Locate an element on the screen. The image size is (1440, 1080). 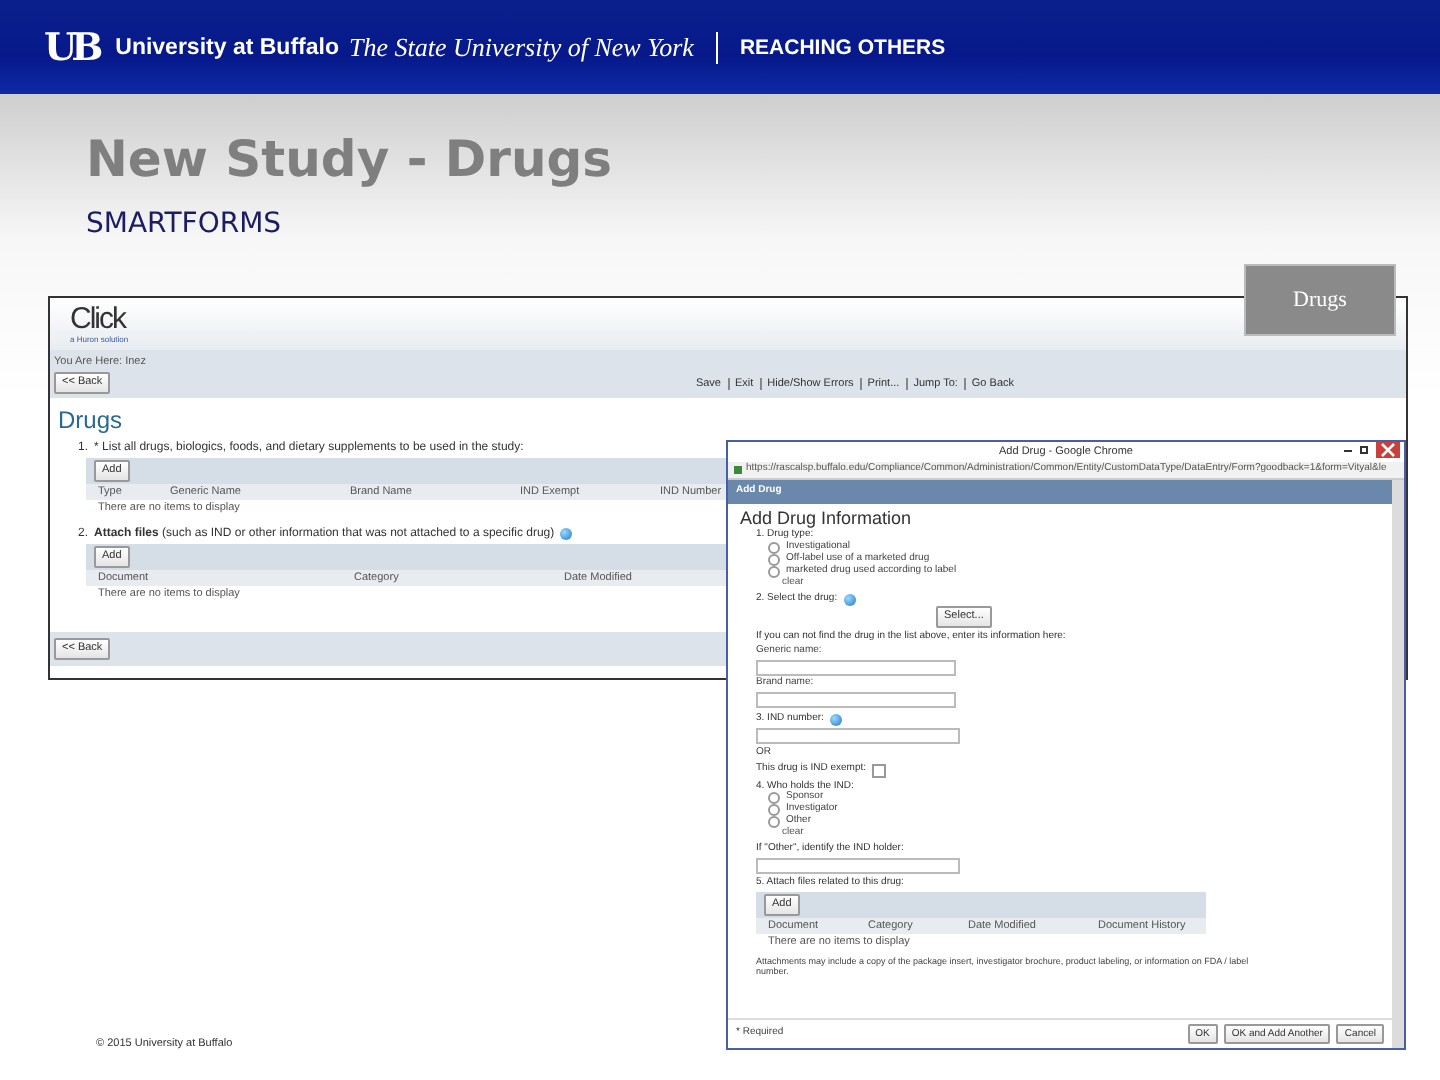
maximize-icon is located at coordinates (1364, 450).